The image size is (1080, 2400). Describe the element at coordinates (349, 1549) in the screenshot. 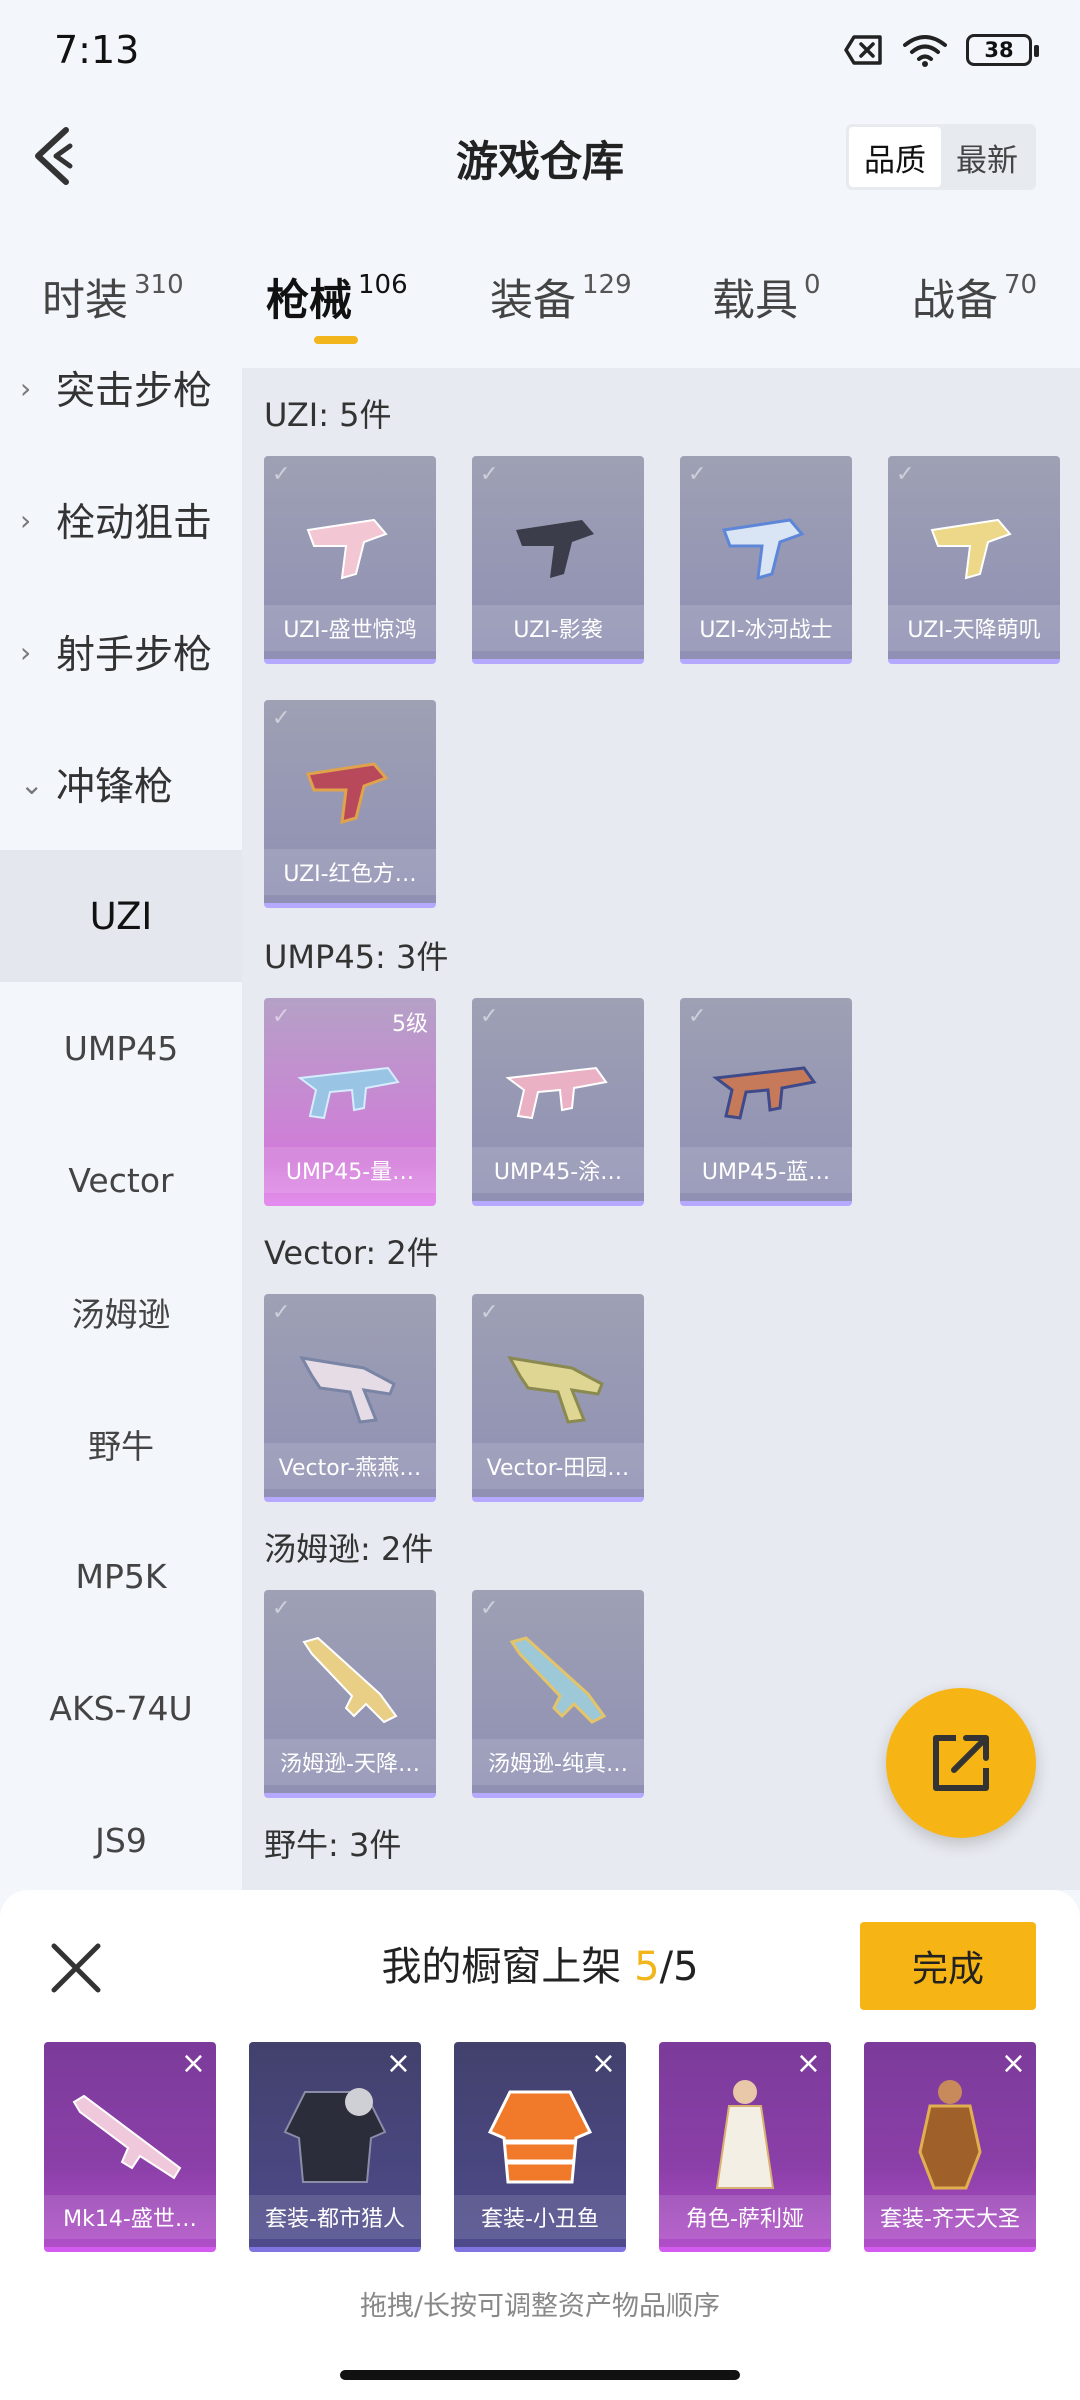

I see `group-title: 汤姆逊: 2件` at that location.